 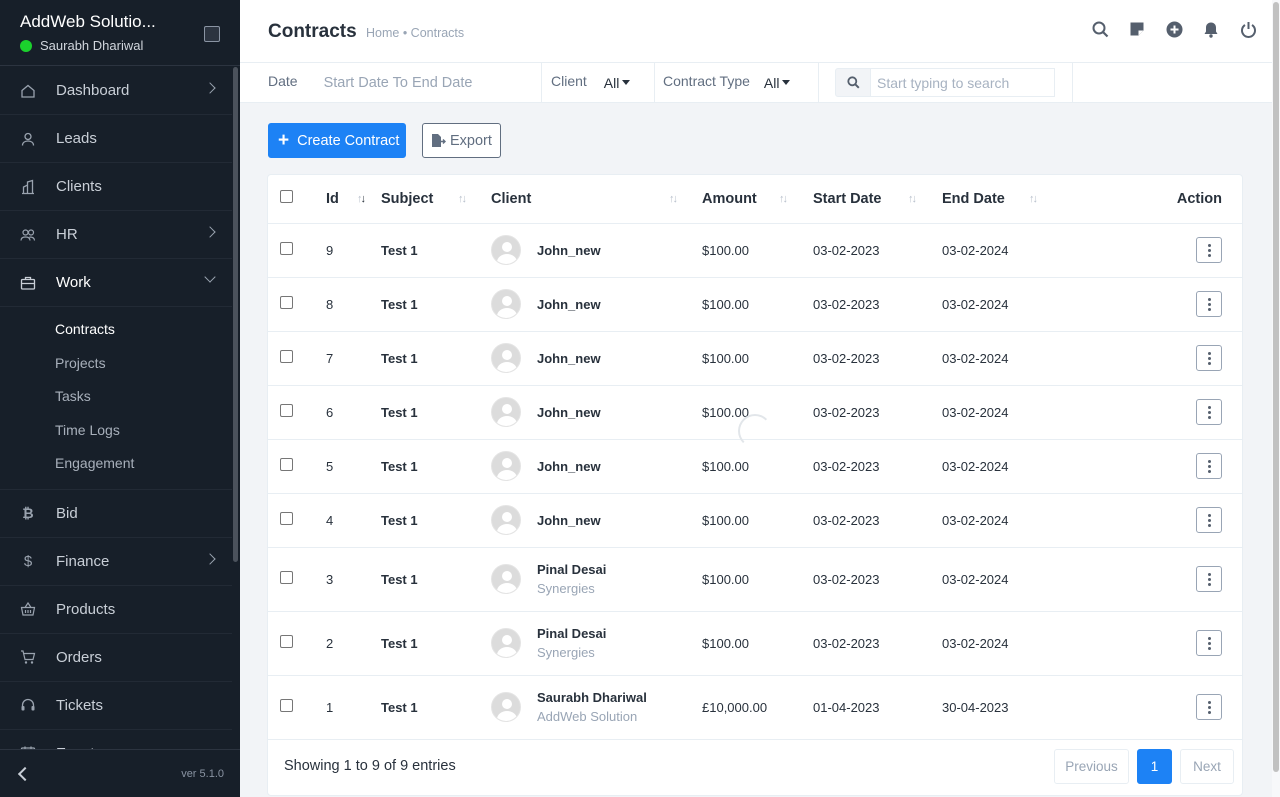 I want to click on submenu-item-time-logs: Time Logs, so click(x=143, y=431).